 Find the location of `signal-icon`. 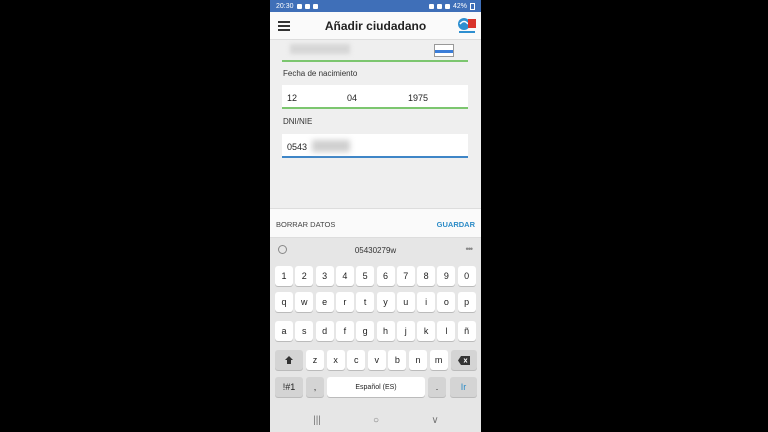

signal-icon is located at coordinates (447, 6).